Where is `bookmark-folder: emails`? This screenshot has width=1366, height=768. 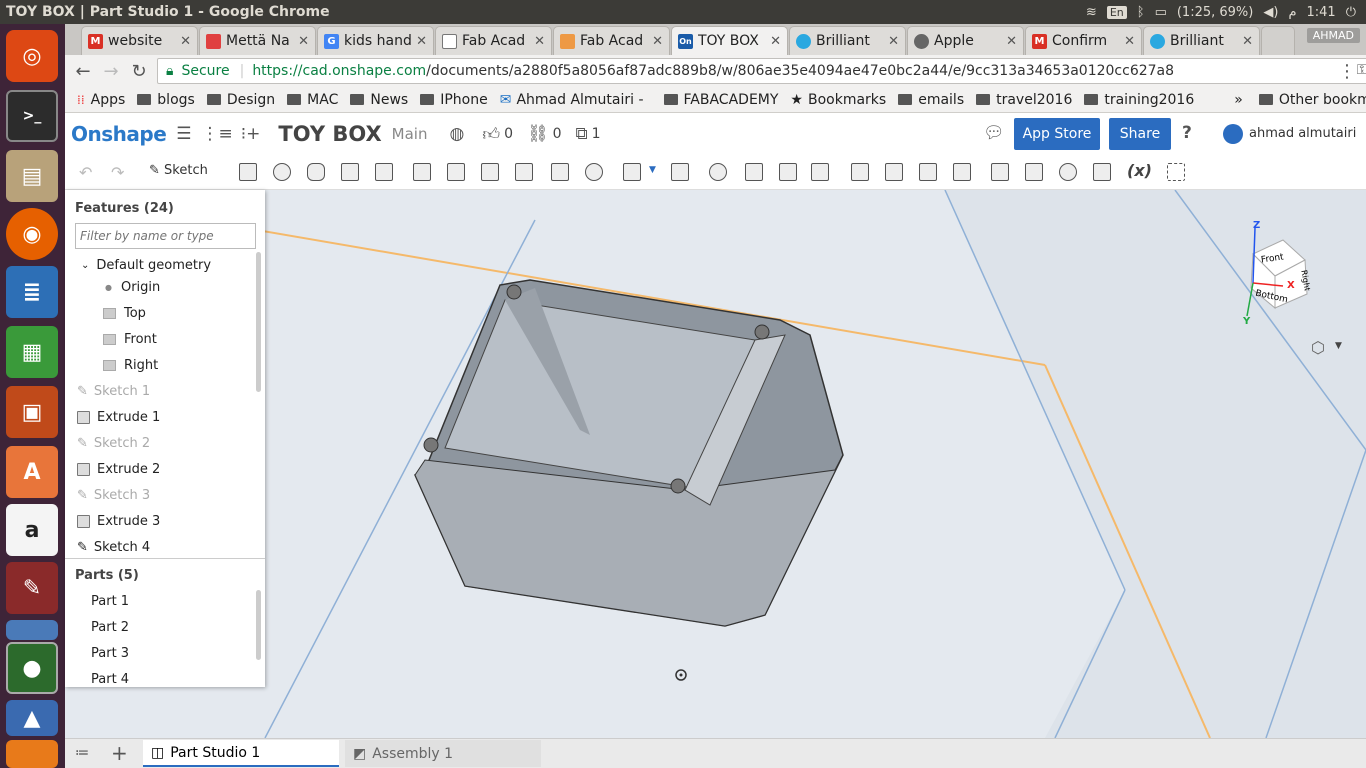 bookmark-folder: emails is located at coordinates (931, 100).